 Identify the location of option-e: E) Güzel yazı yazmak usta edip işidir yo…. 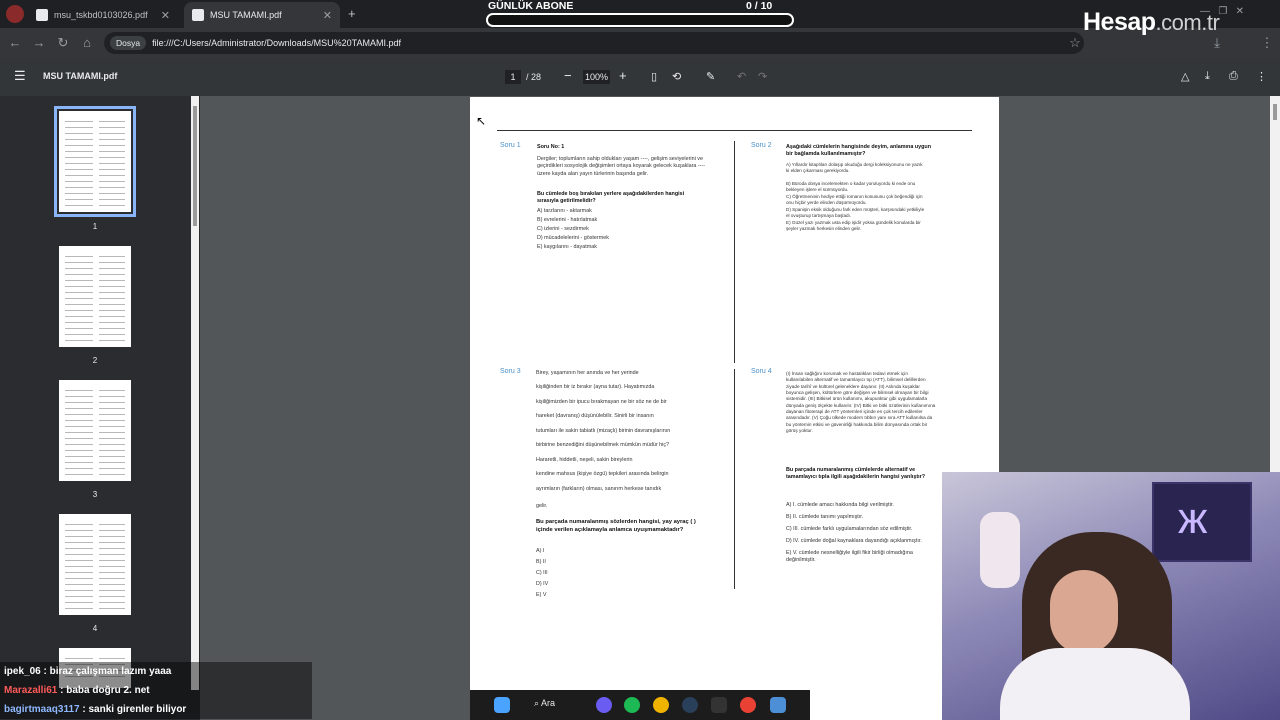
(853, 226).